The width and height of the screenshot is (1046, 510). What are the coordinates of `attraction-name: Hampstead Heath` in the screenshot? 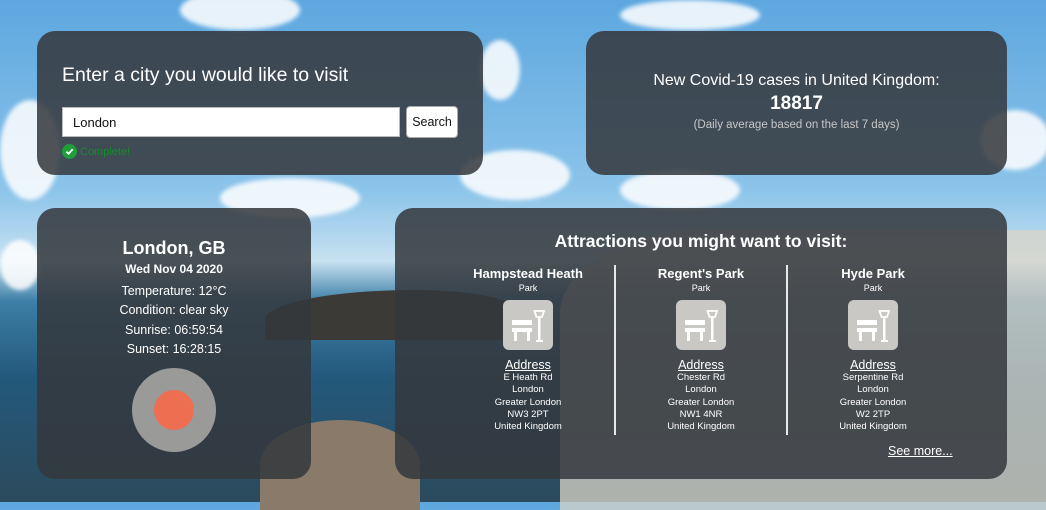 It's located at (528, 273).